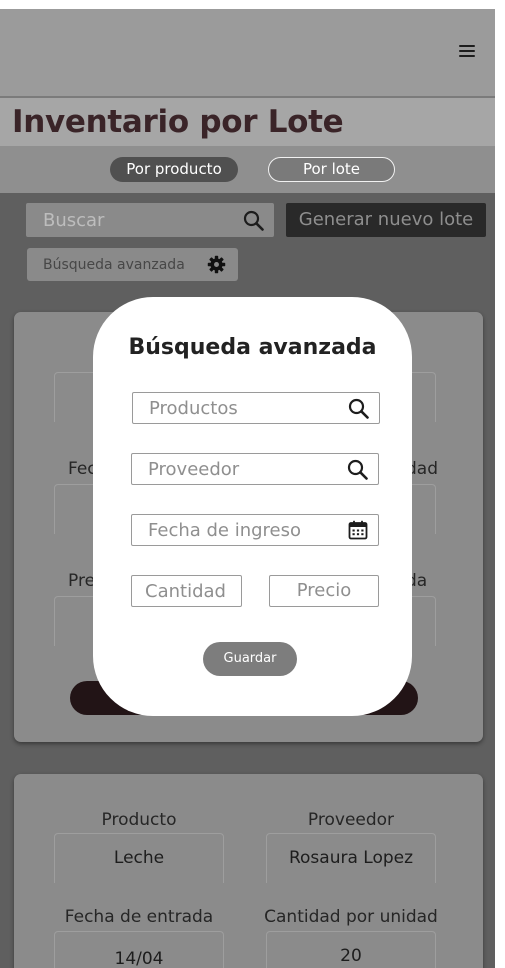  I want to click on quantity-placeholder: Cantidad, so click(185, 591).